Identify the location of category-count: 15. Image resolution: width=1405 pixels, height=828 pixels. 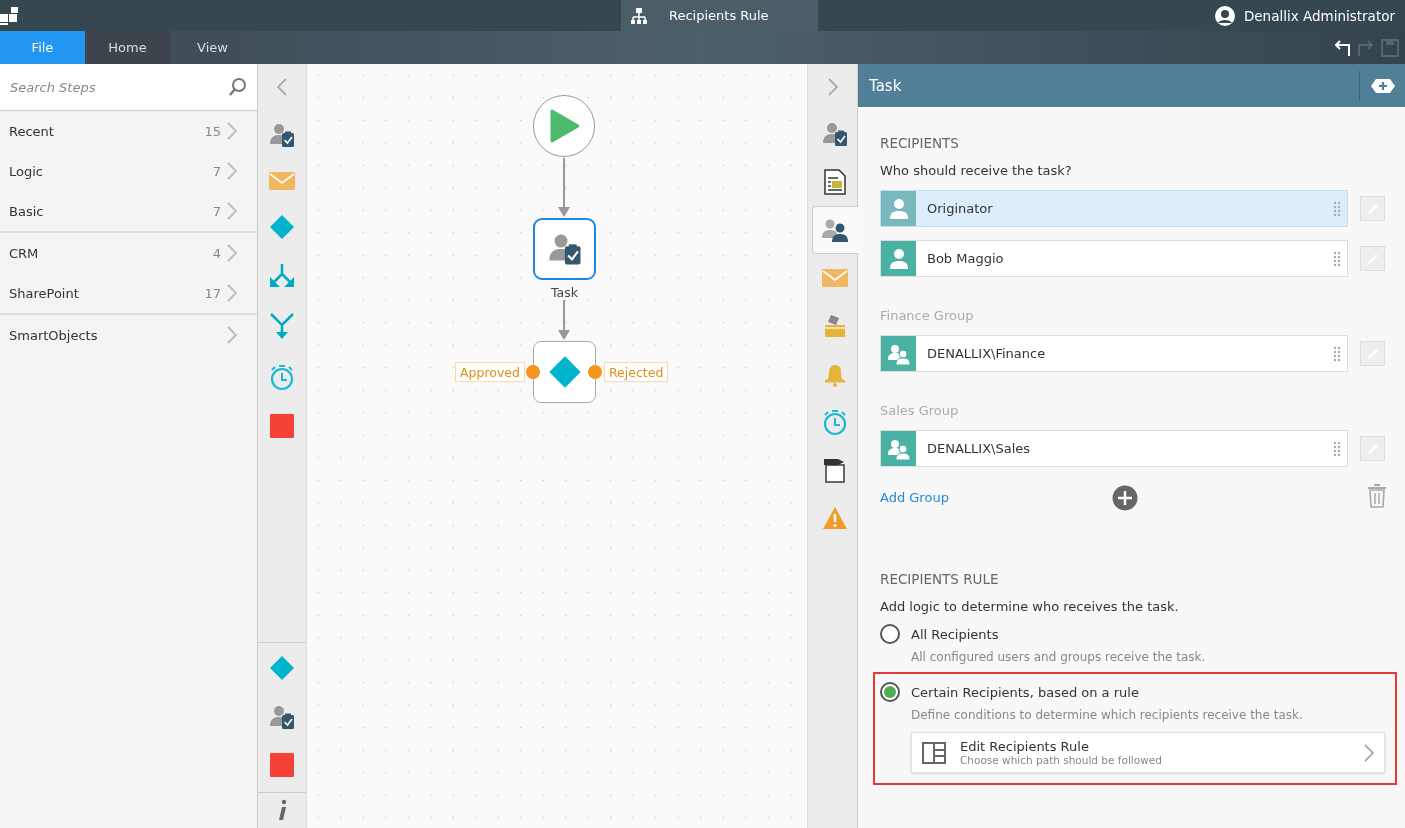
(212, 131).